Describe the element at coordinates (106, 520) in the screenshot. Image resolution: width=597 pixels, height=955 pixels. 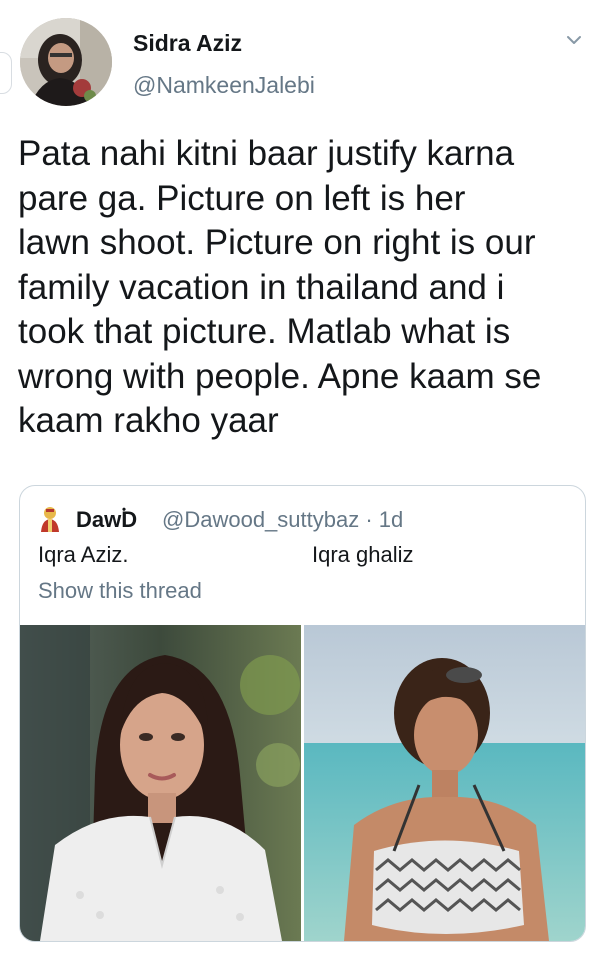
I see `quoted-display-name: Daw۬D` at that location.